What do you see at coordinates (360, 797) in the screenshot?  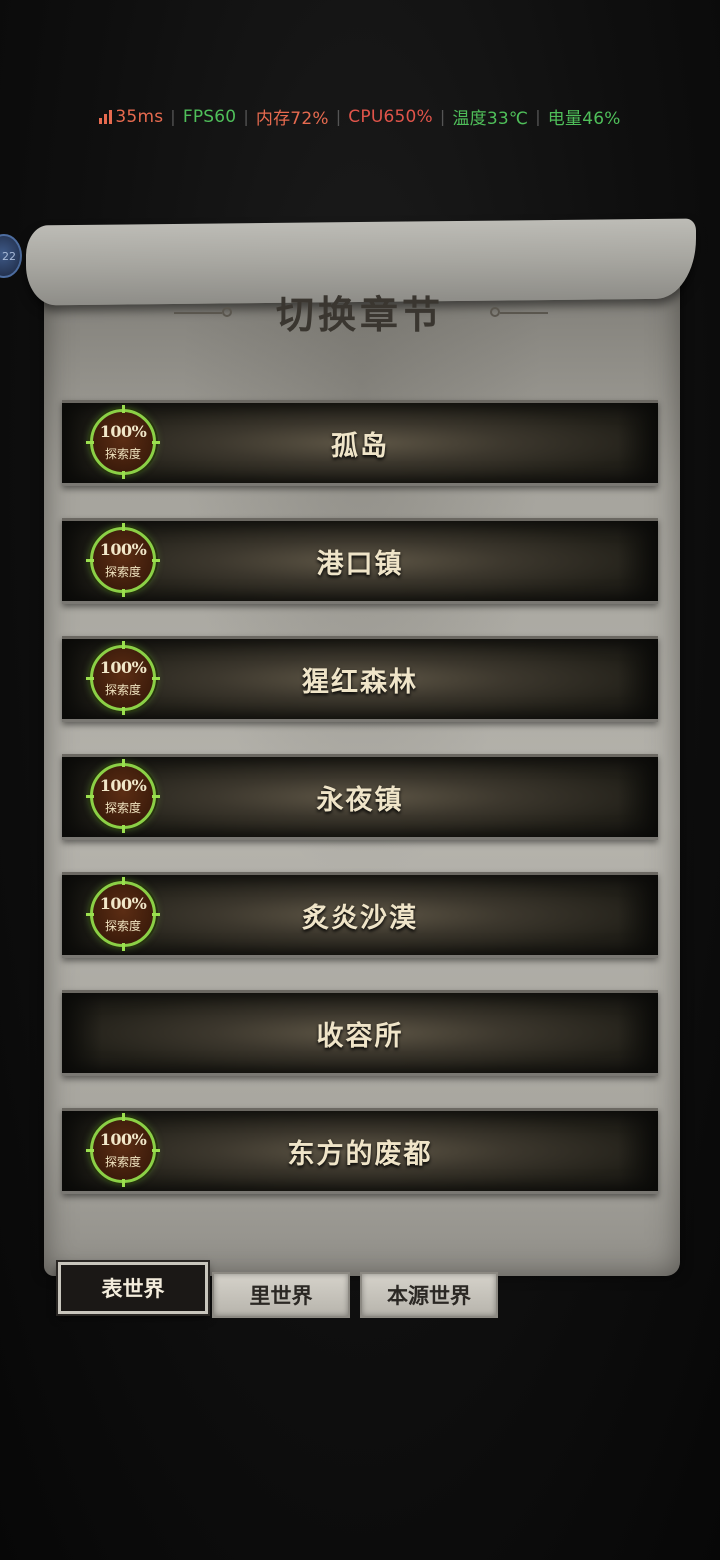 I see `chapter-item: 100% 探索度 永夜镇` at bounding box center [360, 797].